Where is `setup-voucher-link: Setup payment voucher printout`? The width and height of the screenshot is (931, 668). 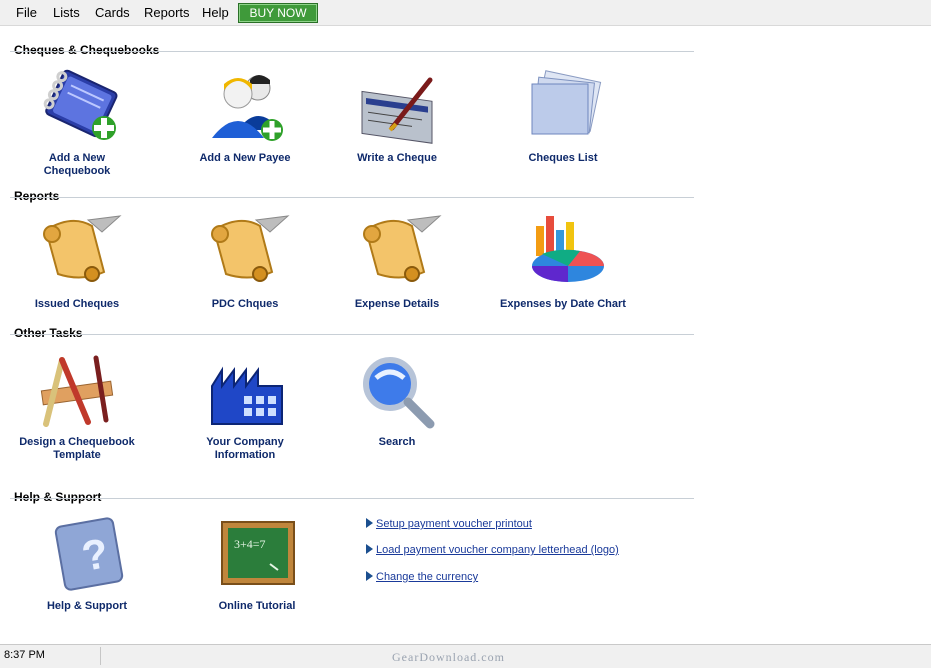
setup-voucher-link: Setup payment voucher printout is located at coordinates (449, 524).